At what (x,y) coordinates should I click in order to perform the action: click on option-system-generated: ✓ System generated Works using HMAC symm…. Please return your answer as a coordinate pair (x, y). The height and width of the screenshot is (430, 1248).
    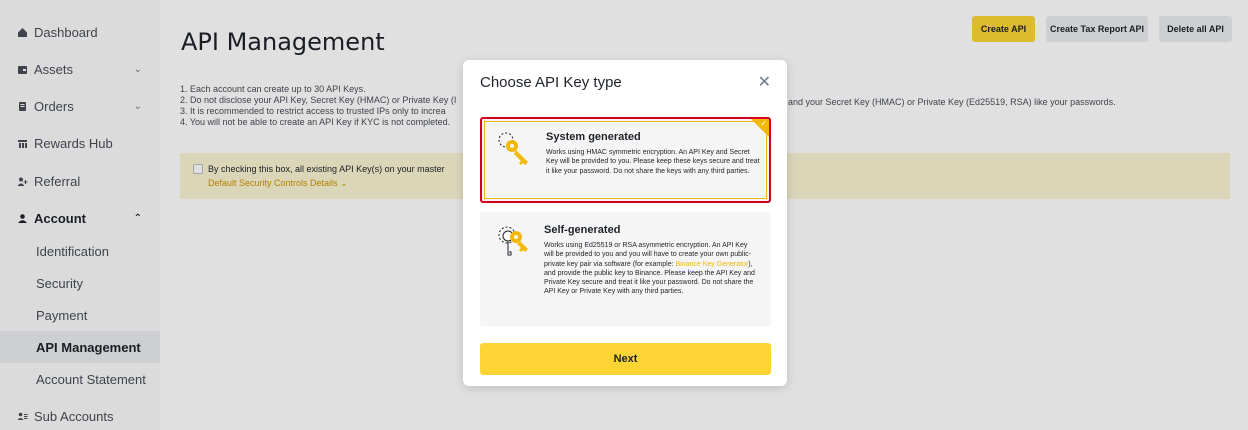
    Looking at the image, I should click on (625, 160).